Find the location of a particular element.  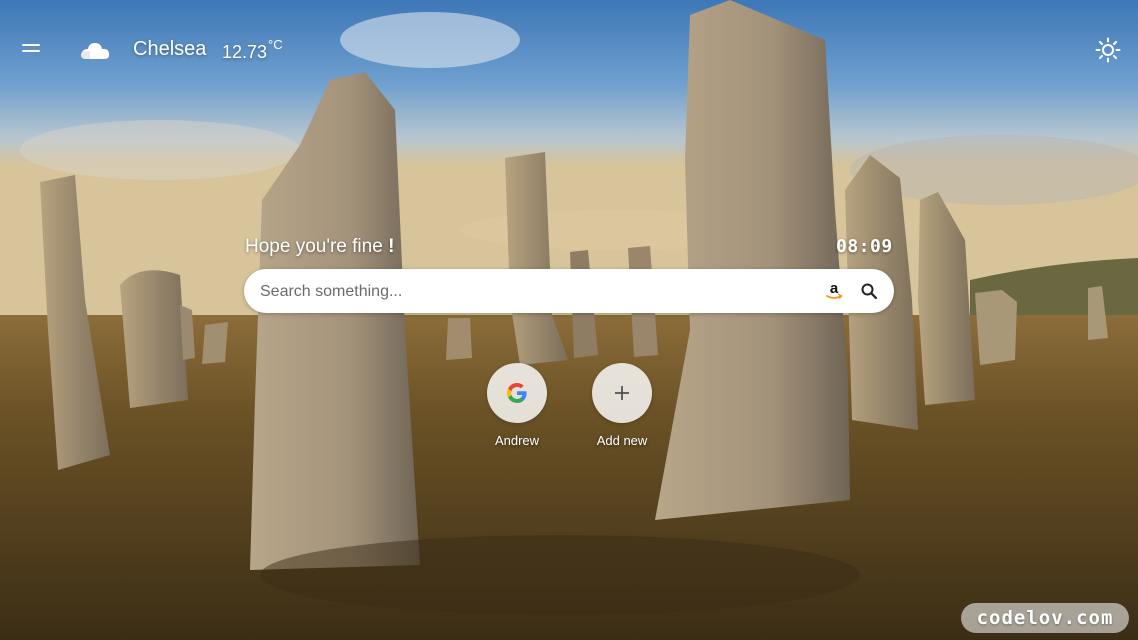

greeting-text: Hope you're fine is located at coordinates (317, 246).